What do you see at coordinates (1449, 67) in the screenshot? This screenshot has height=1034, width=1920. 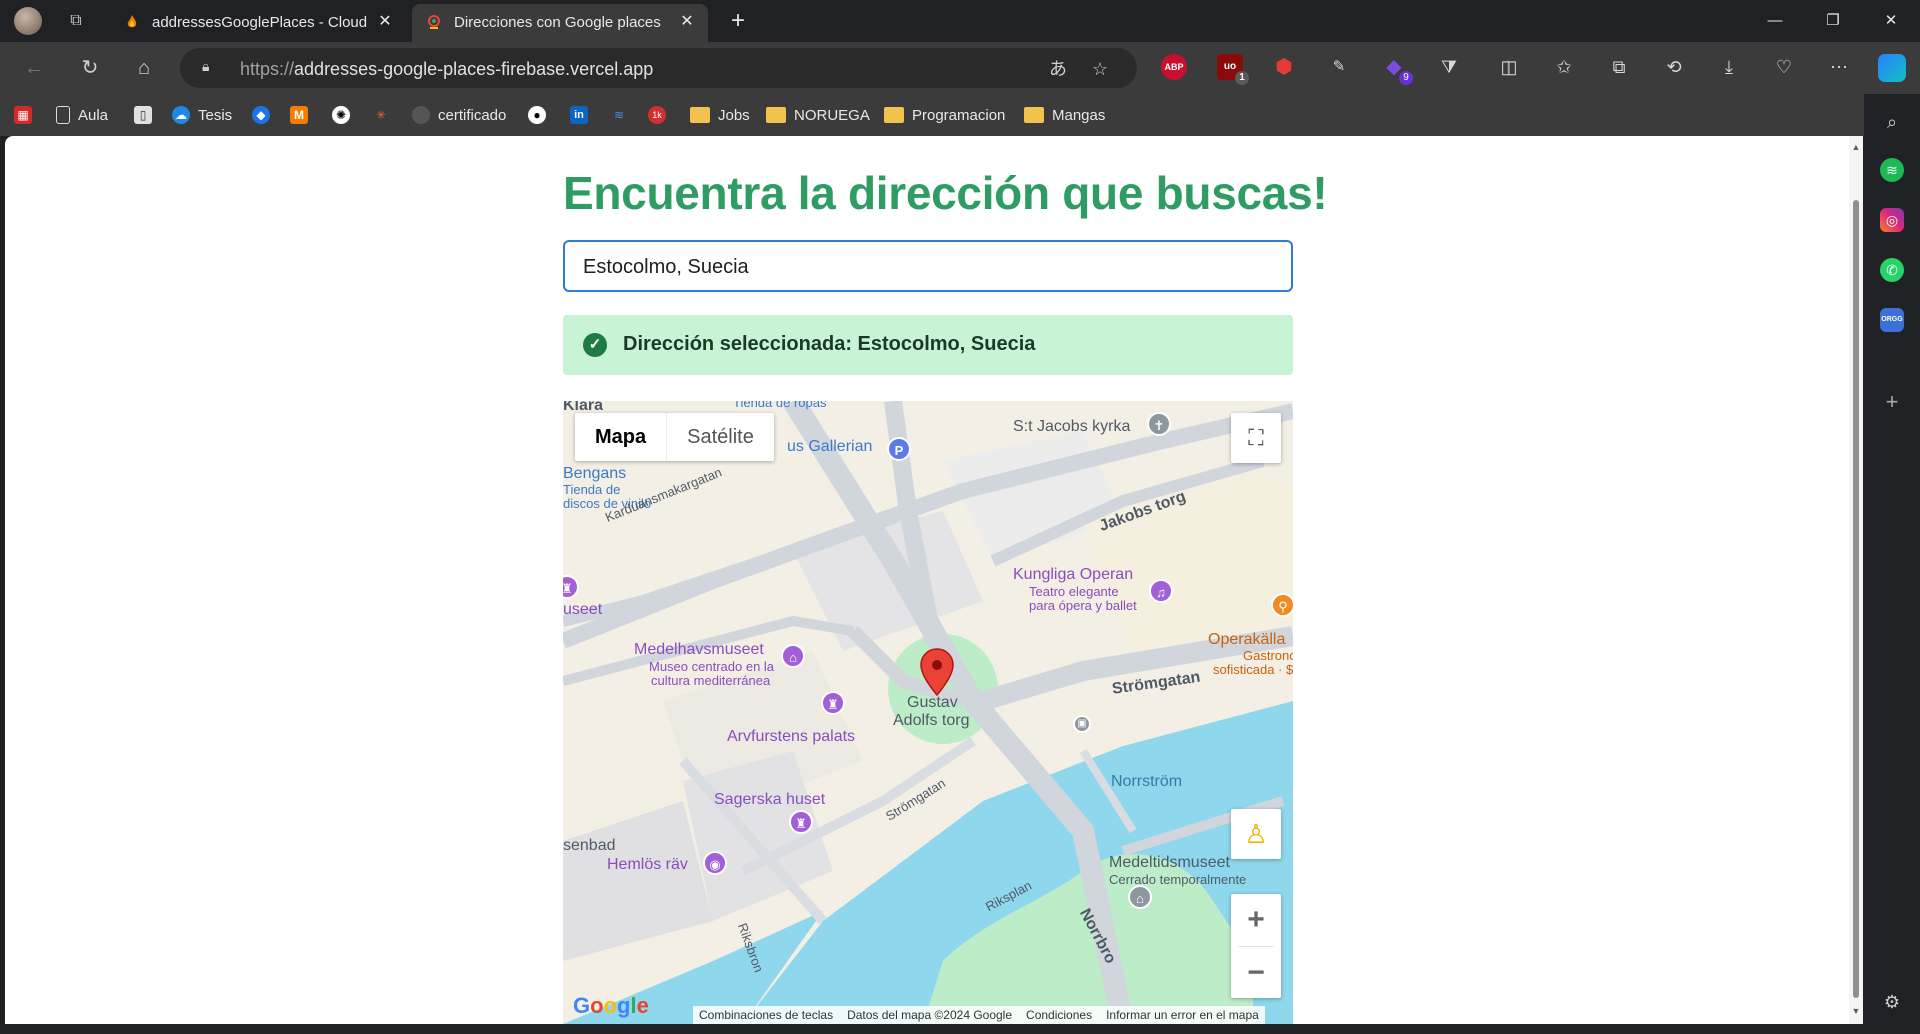 I see `extensions-puzzle-icon: ⧩` at bounding box center [1449, 67].